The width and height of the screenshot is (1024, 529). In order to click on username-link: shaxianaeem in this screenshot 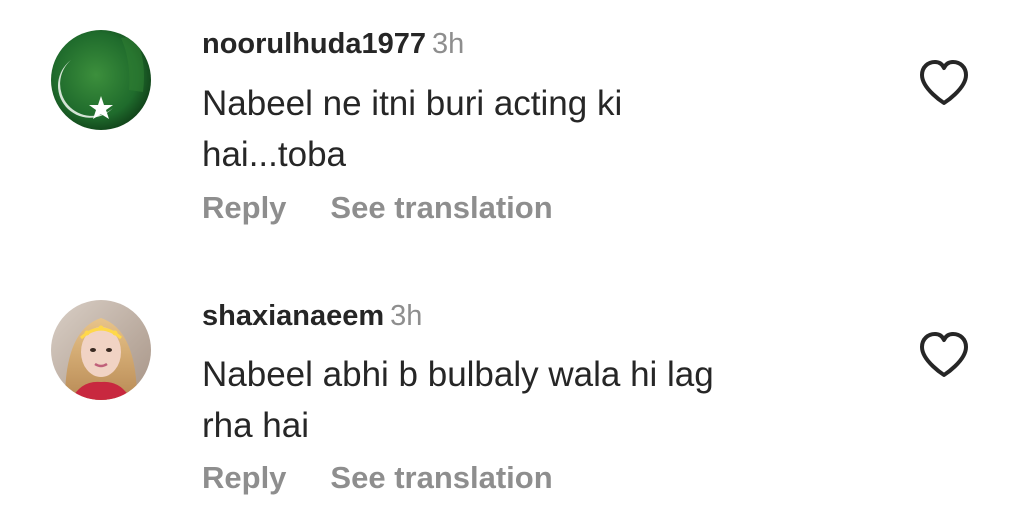, I will do `click(293, 316)`.